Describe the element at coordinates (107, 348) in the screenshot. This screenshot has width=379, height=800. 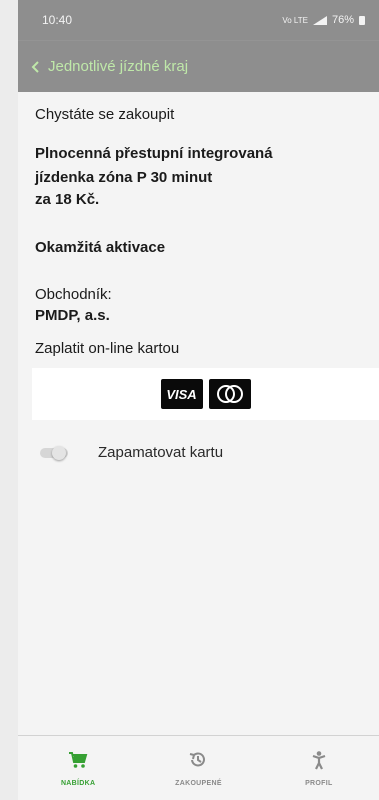
I see `pay-online-label: Zaplatit on-line kartou` at that location.